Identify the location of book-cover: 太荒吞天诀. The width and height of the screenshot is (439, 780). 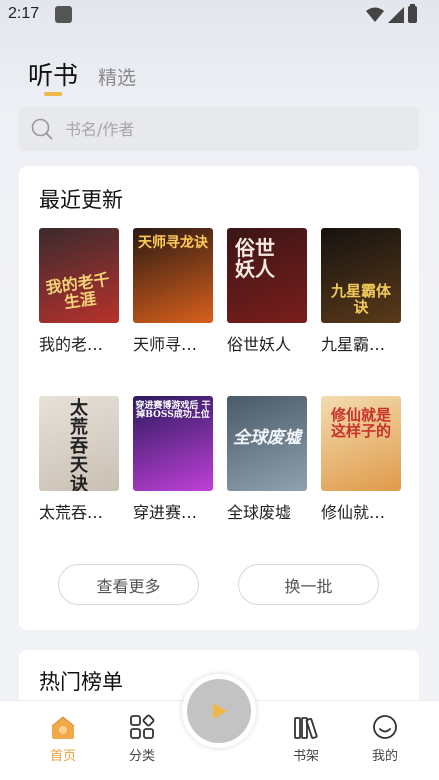
(79, 443).